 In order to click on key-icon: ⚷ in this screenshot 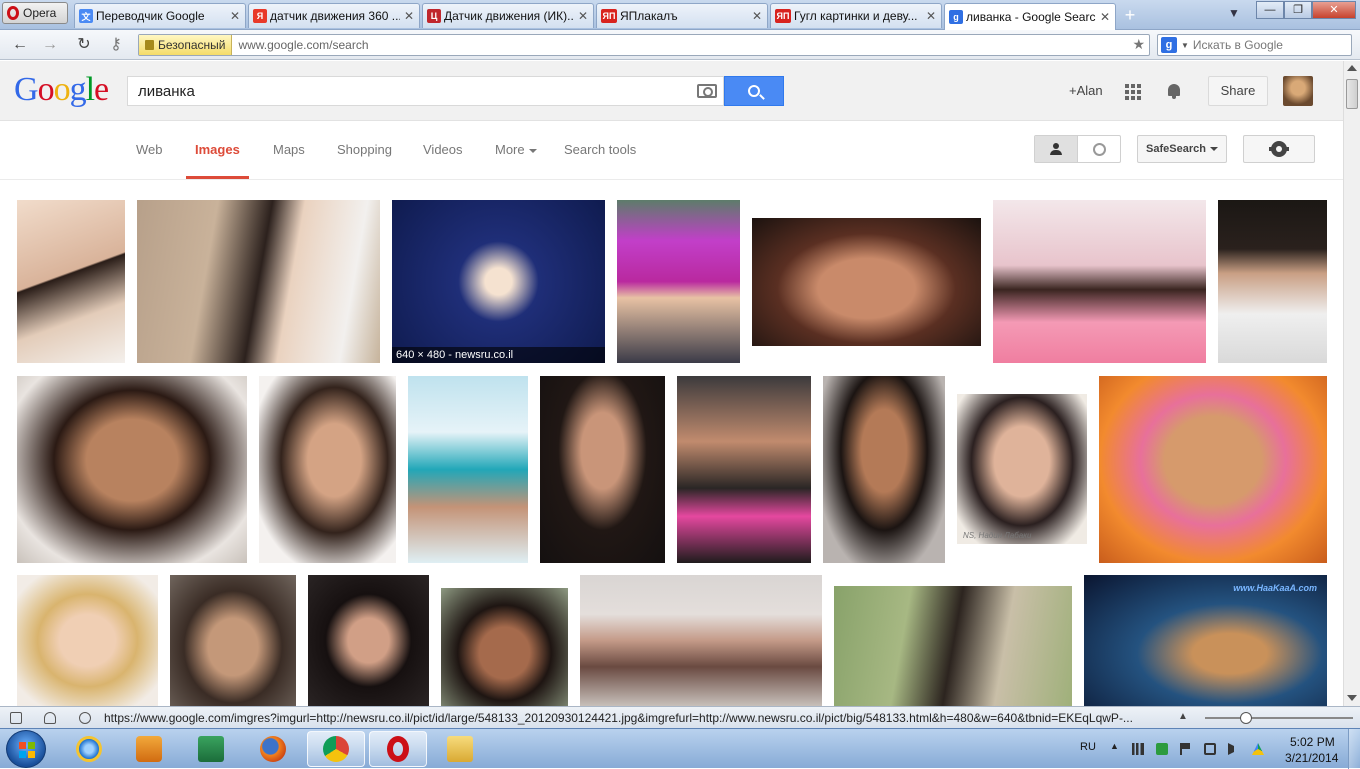, I will do `click(116, 45)`.